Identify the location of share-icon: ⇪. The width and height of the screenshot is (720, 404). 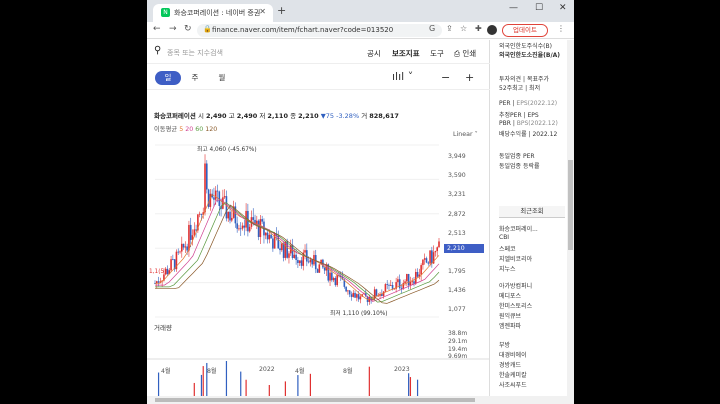
(449, 28).